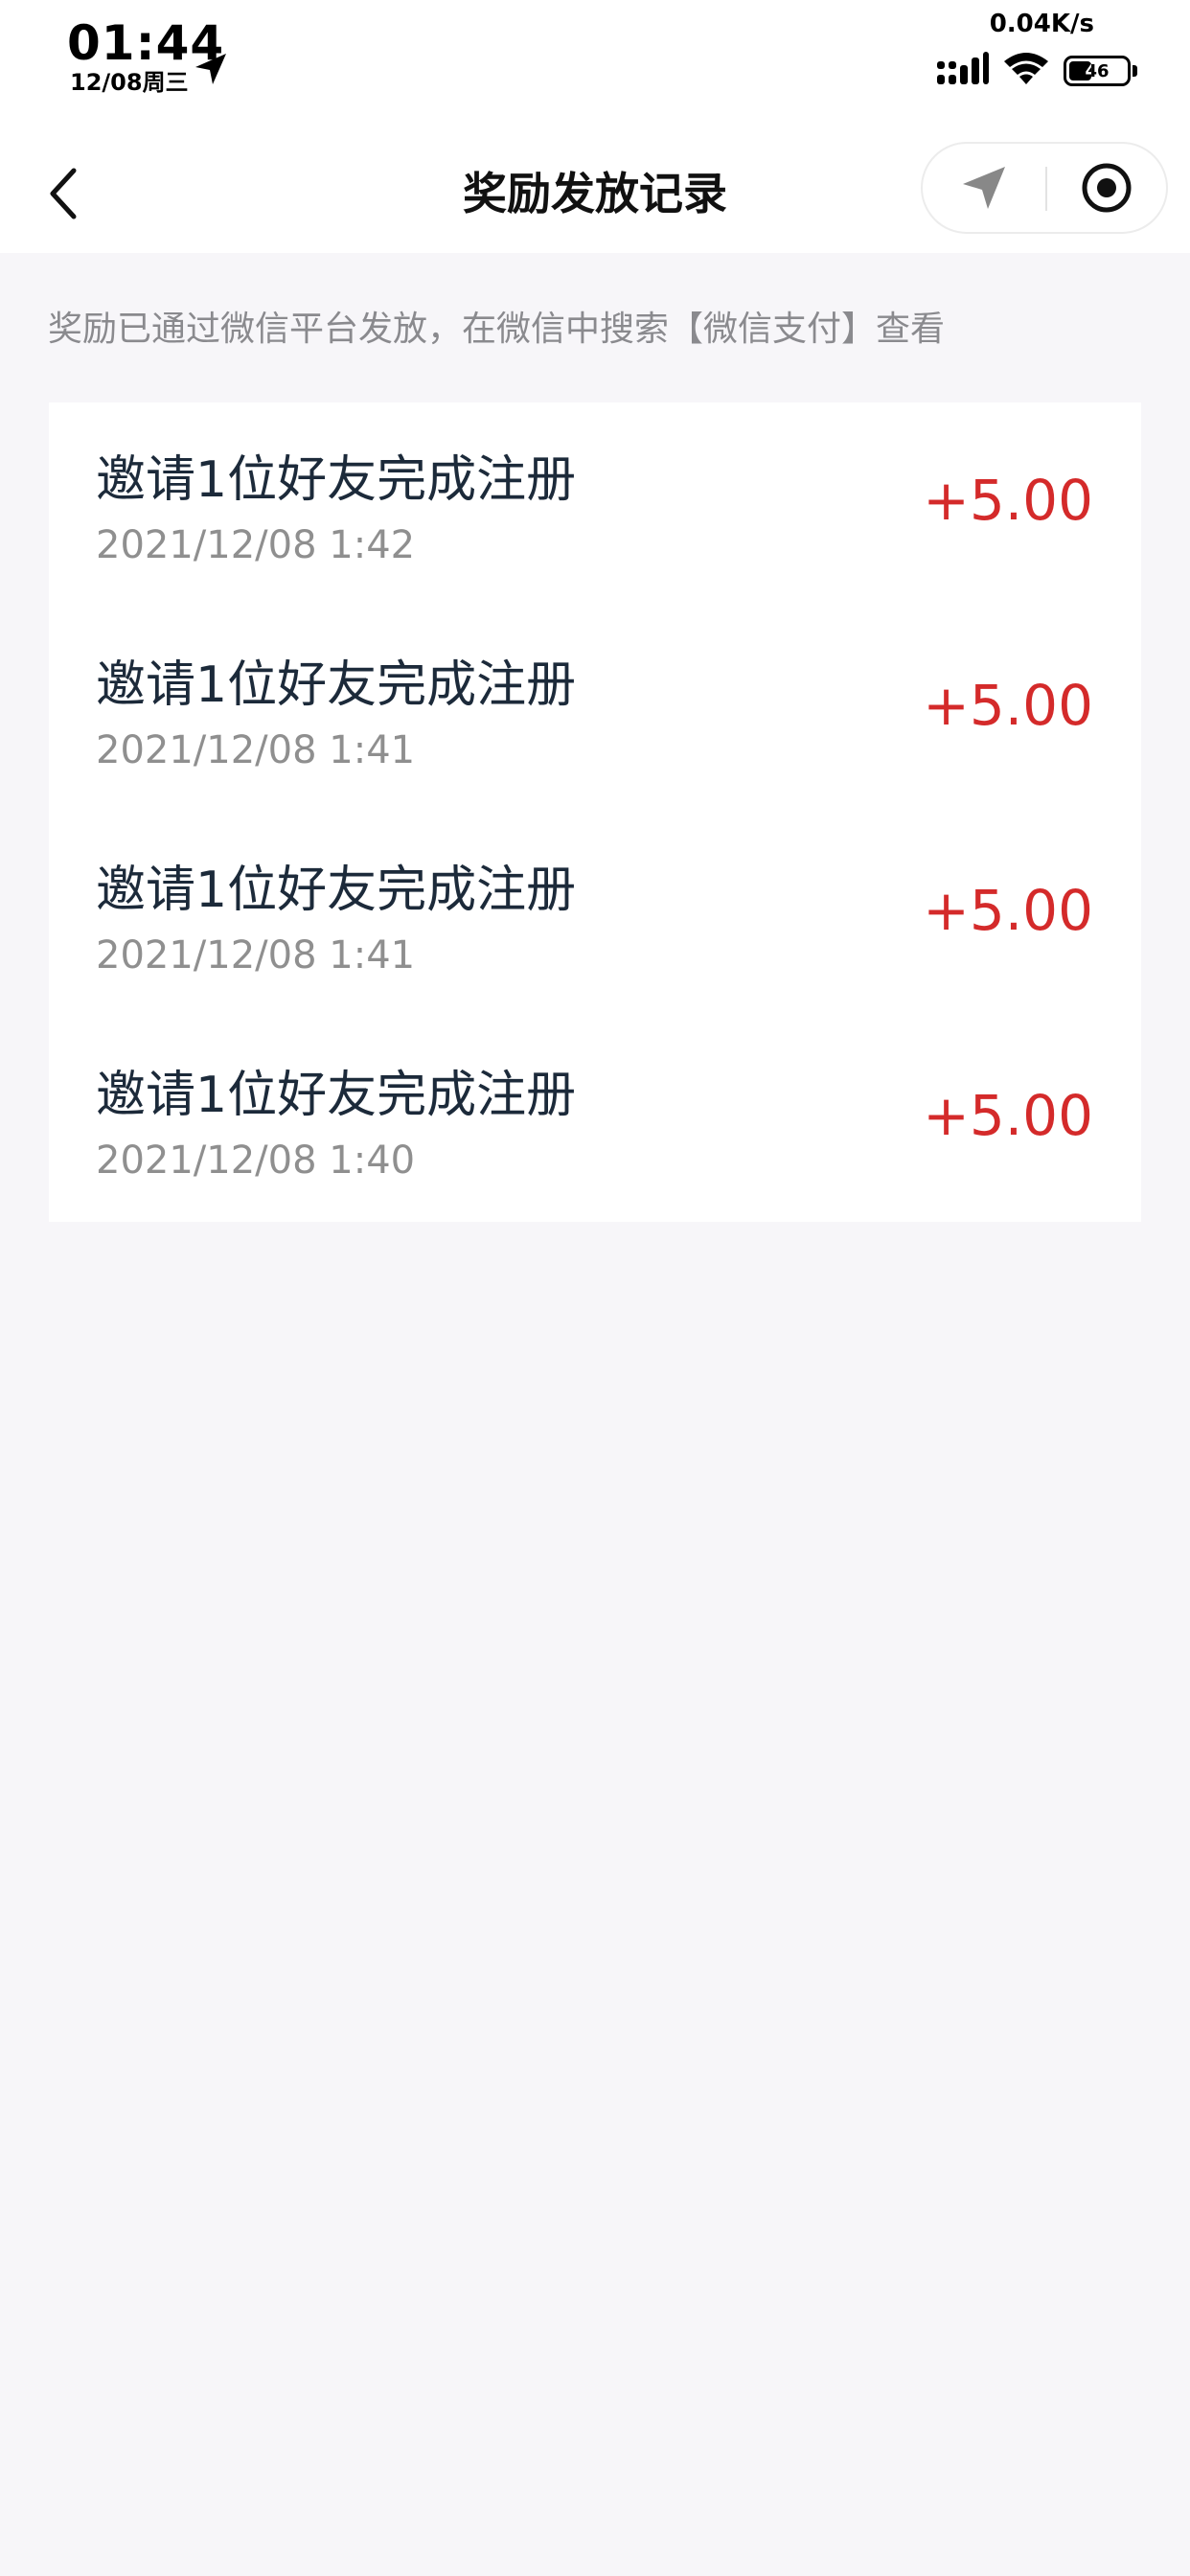  I want to click on record-time: 2021/12/08 1:42, so click(256, 545).